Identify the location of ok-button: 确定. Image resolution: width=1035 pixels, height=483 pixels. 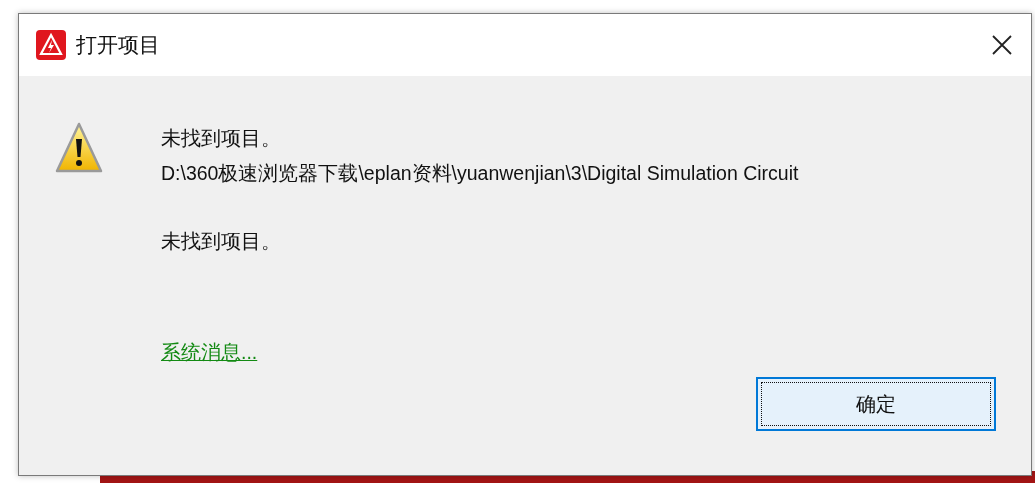
(876, 404).